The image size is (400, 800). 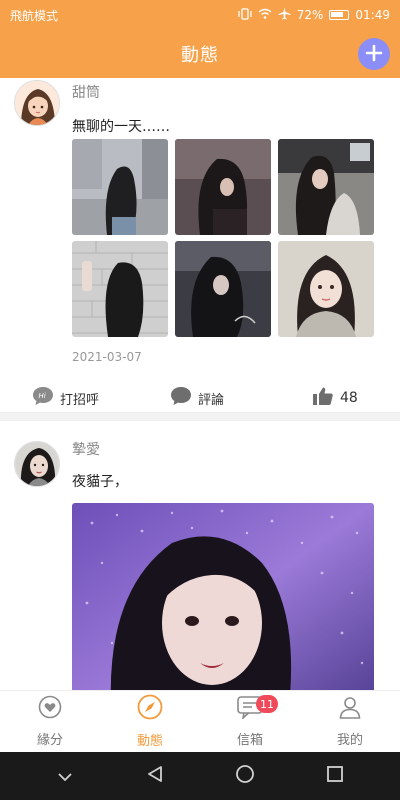 I want to click on back-button, so click(x=155, y=776).